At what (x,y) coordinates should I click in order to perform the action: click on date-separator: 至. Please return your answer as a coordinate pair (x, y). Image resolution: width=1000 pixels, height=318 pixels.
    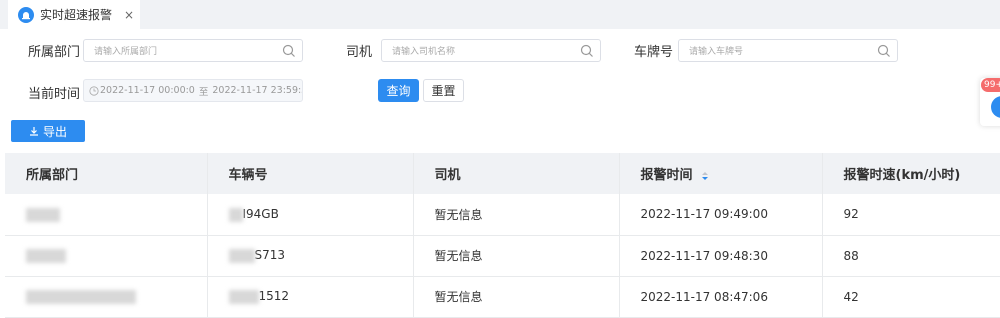
    Looking at the image, I should click on (203, 92).